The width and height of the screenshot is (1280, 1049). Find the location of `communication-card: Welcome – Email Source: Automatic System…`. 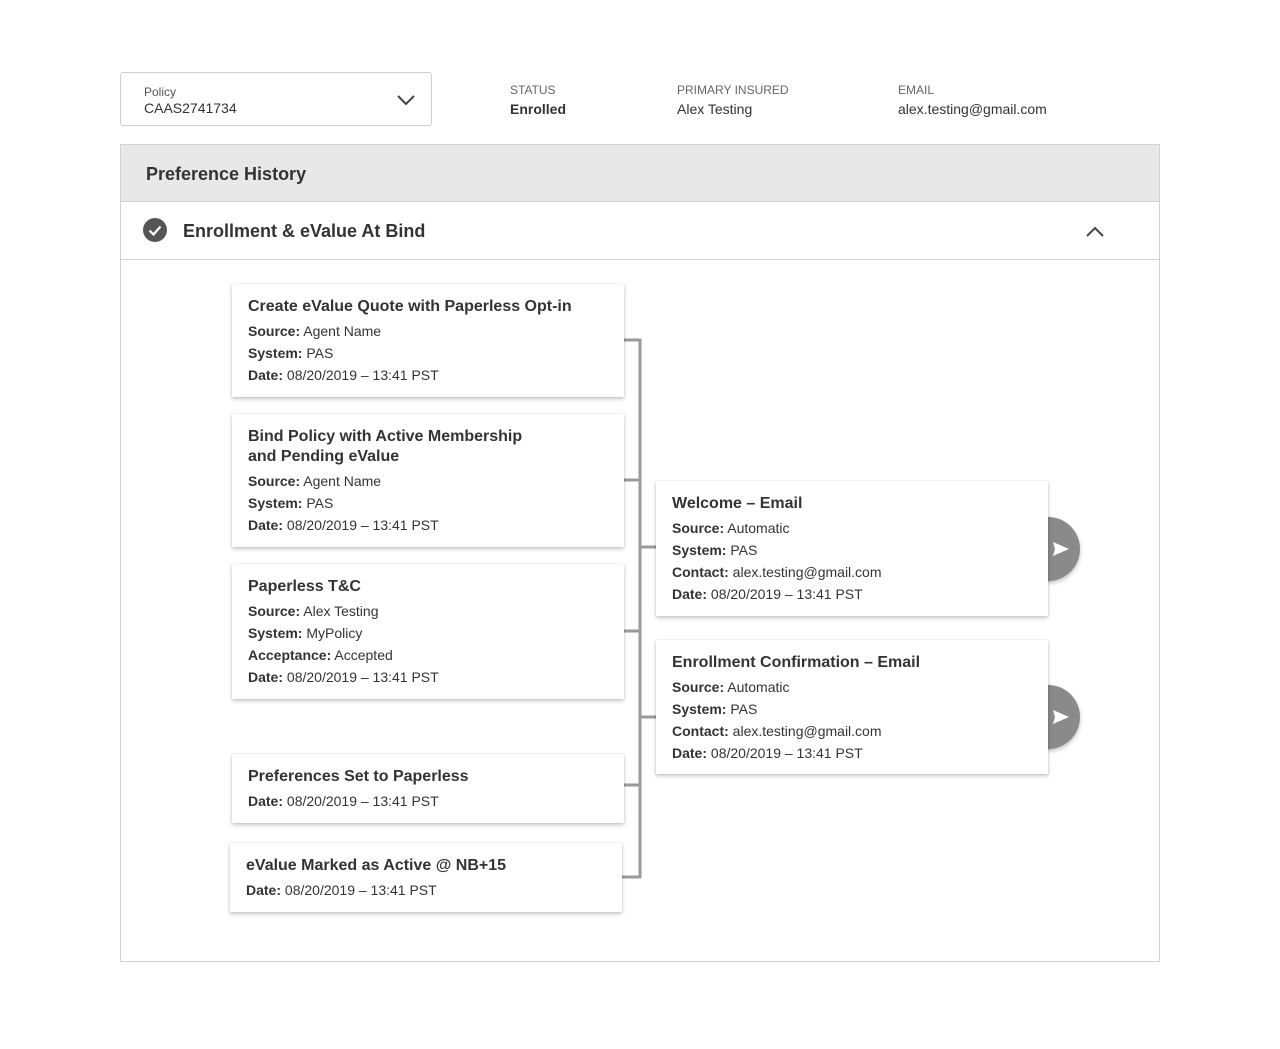

communication-card: Welcome – Email Source: Automatic System… is located at coordinates (852, 548).